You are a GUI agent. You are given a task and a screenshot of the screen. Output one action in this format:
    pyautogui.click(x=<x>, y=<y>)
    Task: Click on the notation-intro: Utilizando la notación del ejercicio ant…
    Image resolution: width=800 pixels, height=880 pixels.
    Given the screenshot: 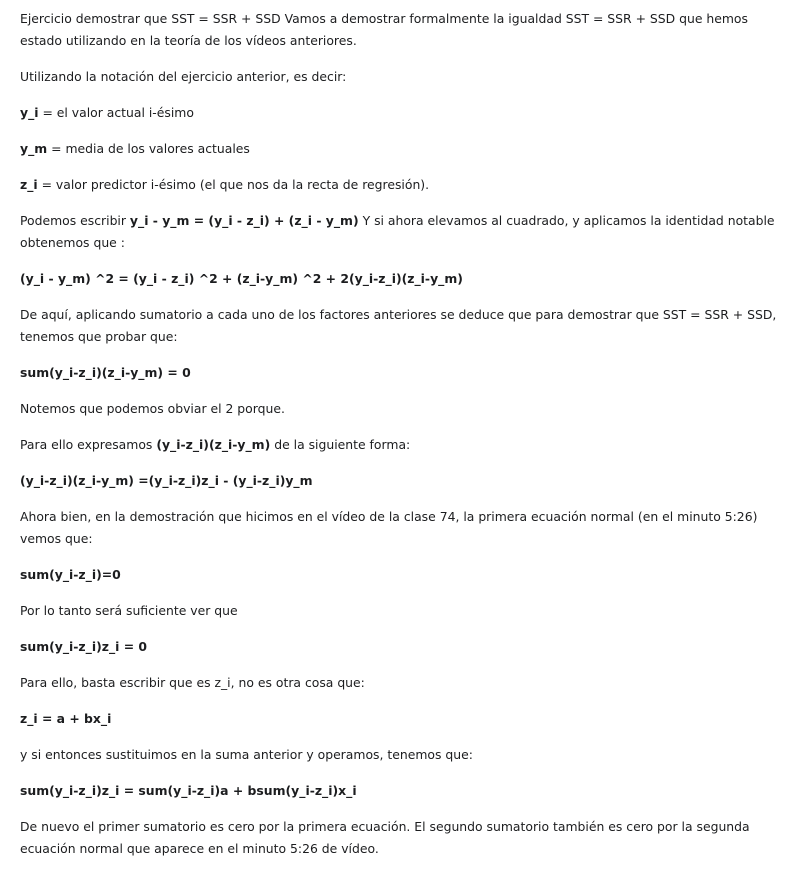 What is the action you would take?
    pyautogui.click(x=183, y=76)
    